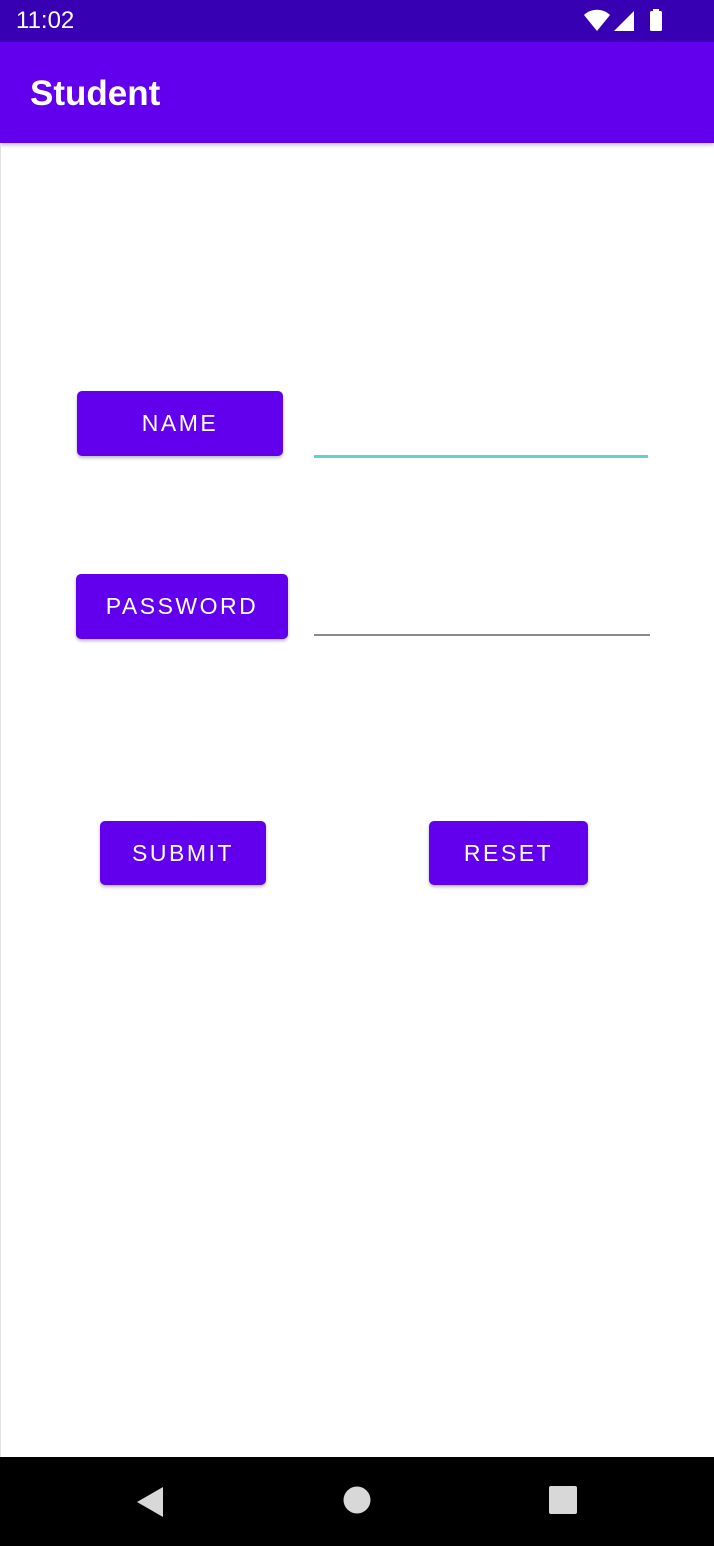 The image size is (714, 1546). I want to click on password-button: PASSWORD, so click(182, 606).